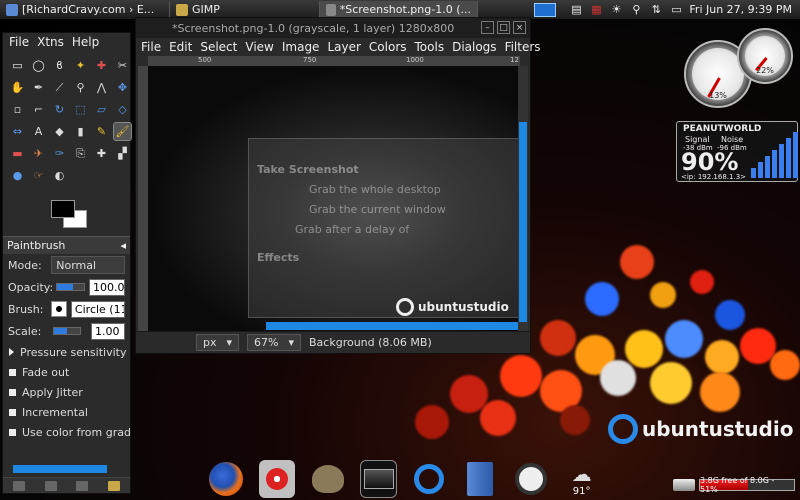  Describe the element at coordinates (114, 485) in the screenshot. I see `reset-options-icon` at that location.